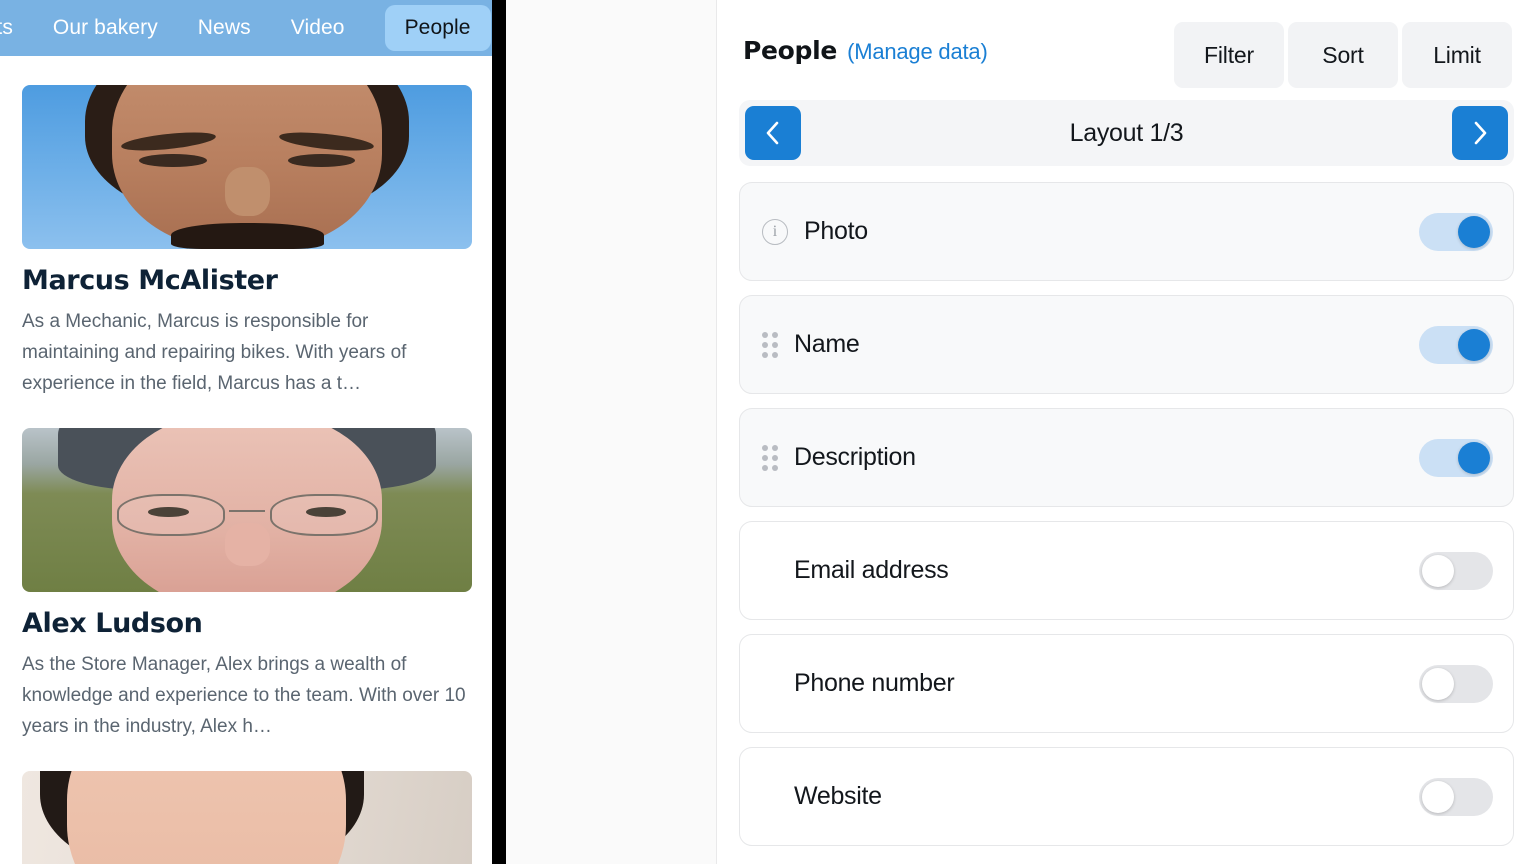 This screenshot has height=864, width=1536. Describe the element at coordinates (105, 28) in the screenshot. I see `nav-link-our-bakery: Our bakery` at that location.